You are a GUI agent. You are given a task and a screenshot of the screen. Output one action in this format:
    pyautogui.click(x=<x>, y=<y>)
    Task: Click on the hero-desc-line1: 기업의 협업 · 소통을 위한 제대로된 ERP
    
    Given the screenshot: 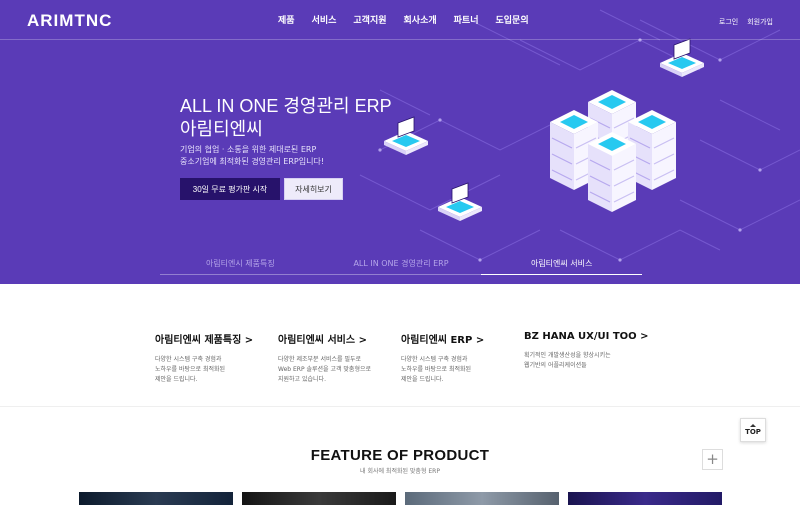 What is the action you would take?
    pyautogui.click(x=248, y=149)
    